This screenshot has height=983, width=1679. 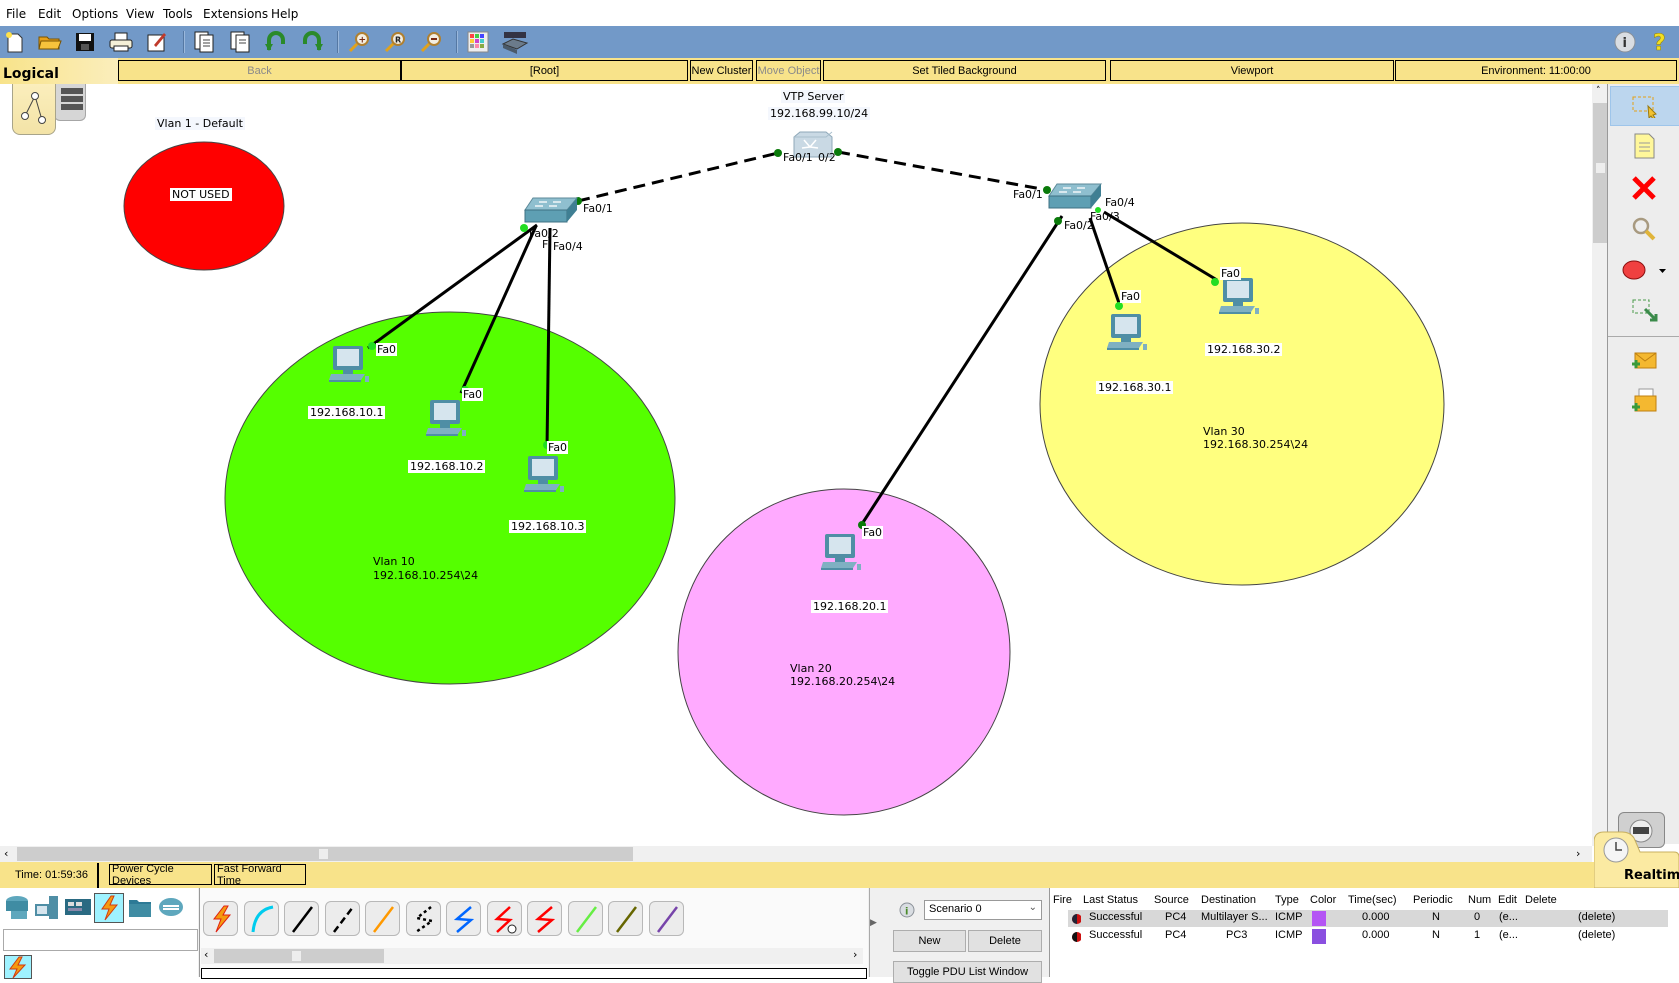 I want to click on connection-scroll-thumb, so click(x=299, y=956).